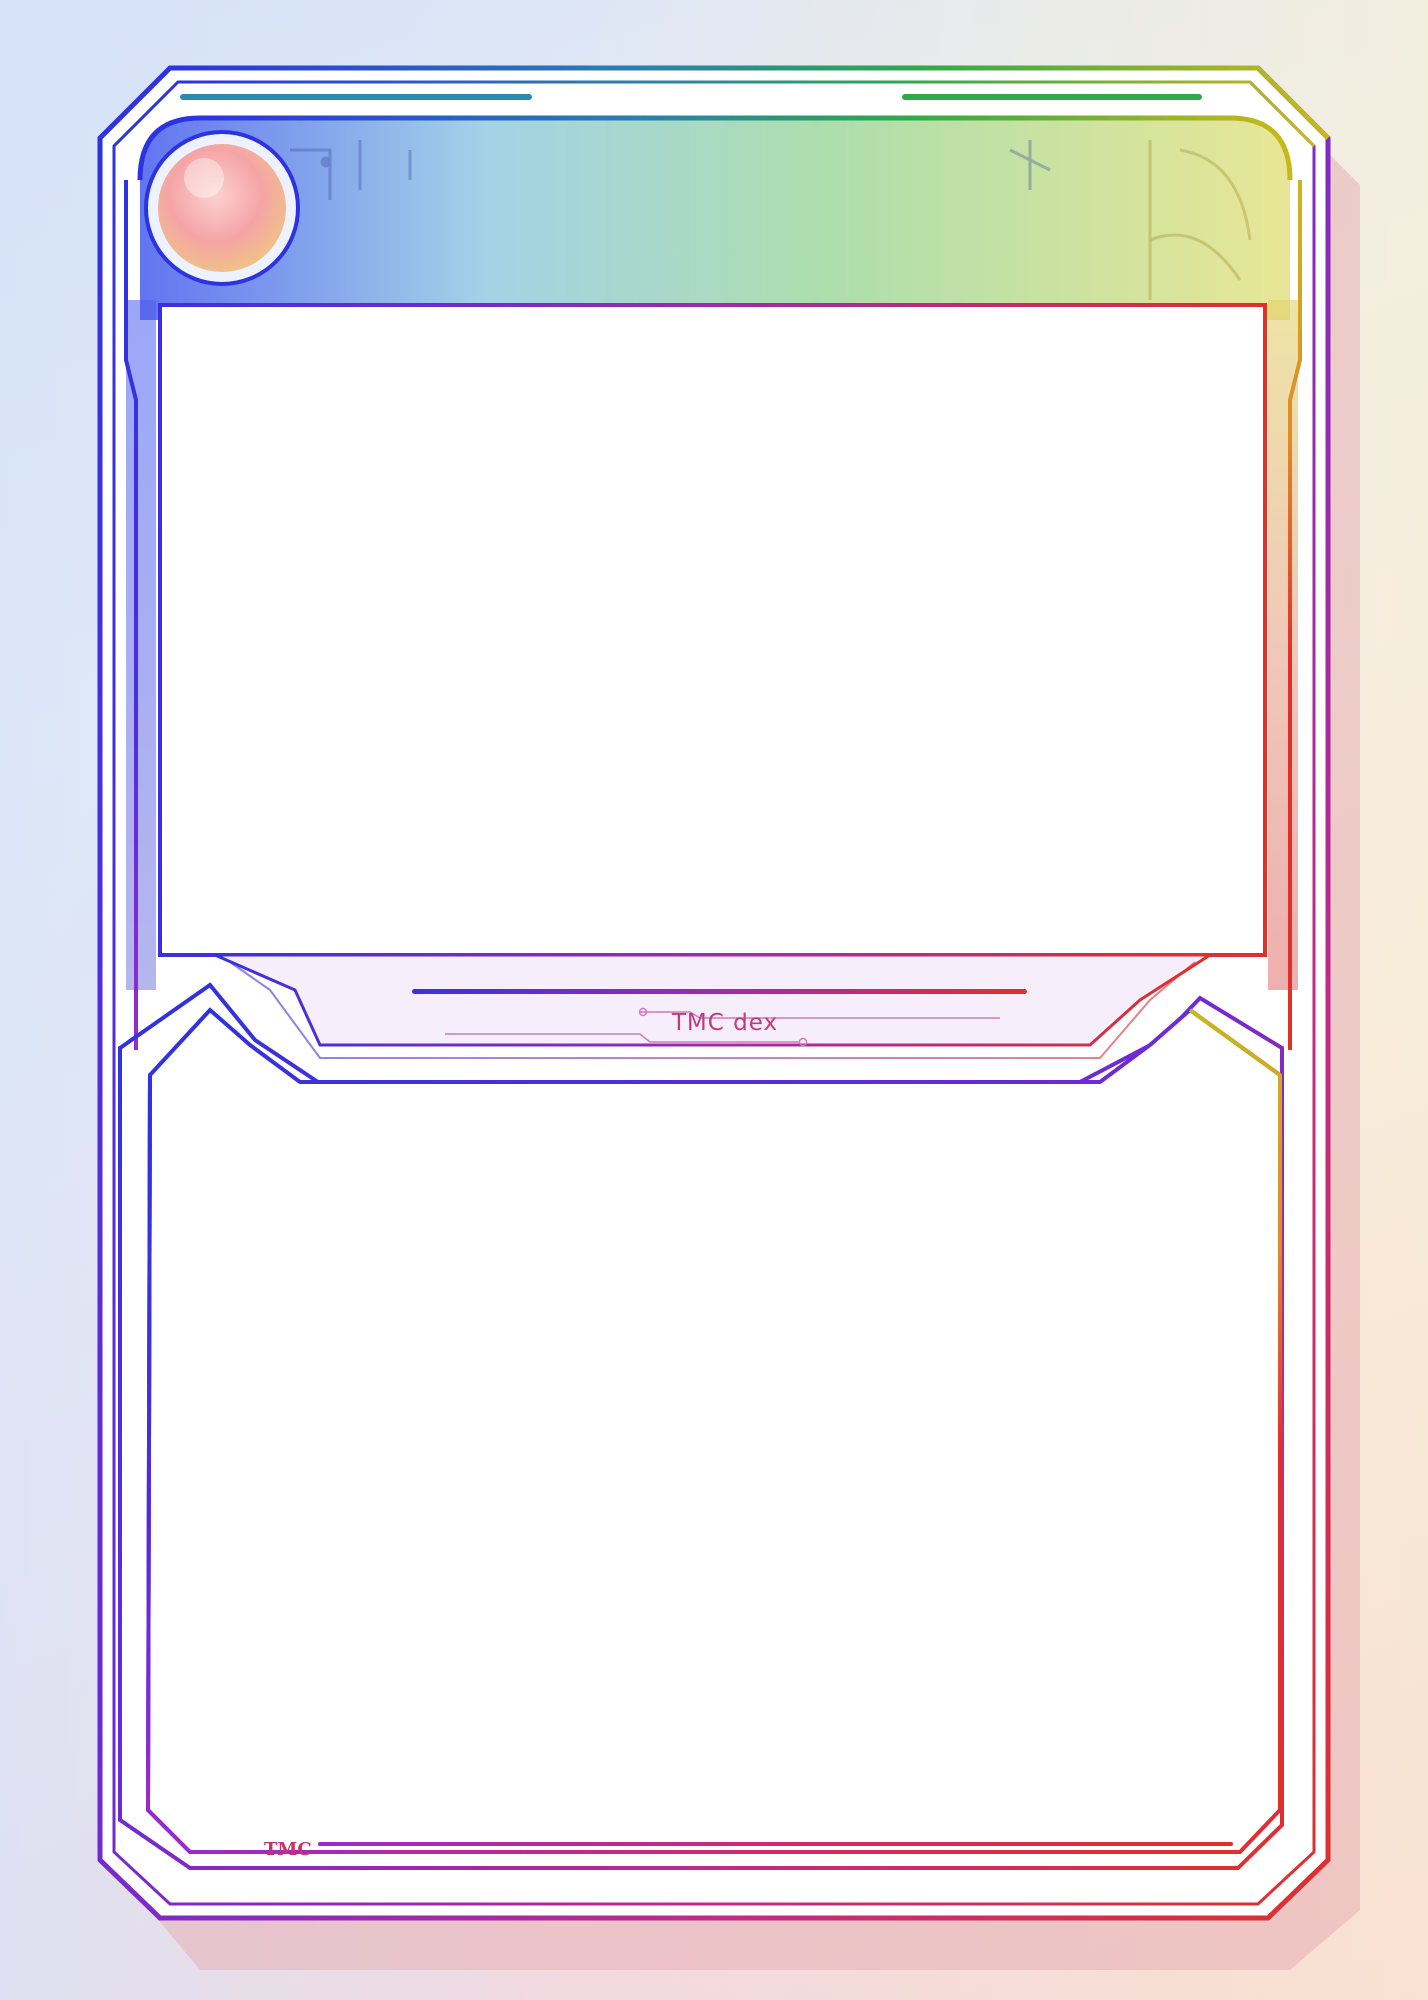  What do you see at coordinates (725, 1023) in the screenshot?
I see `dex-label: TMC dex` at bounding box center [725, 1023].